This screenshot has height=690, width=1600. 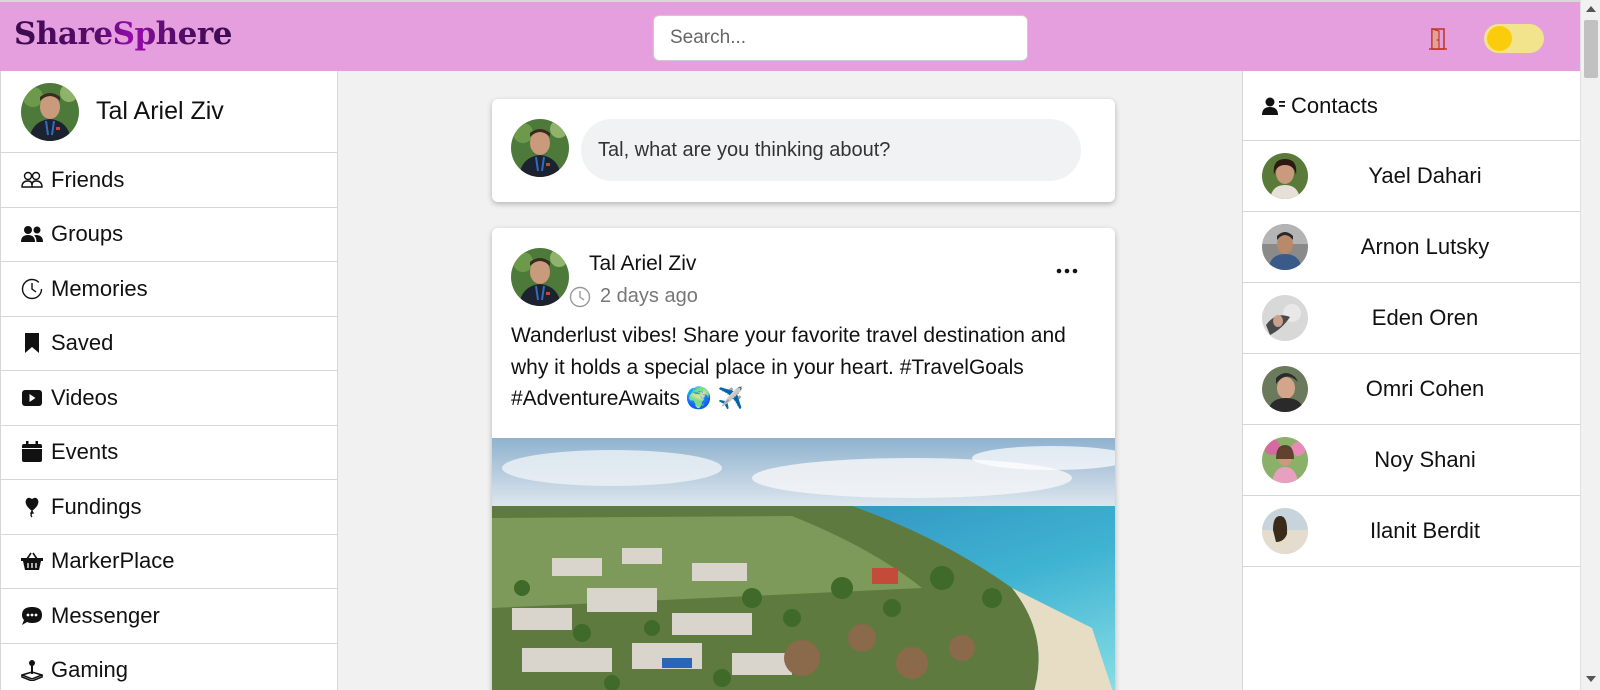 I want to click on contact-item: Ilanit Berdit, so click(x=1411, y=531).